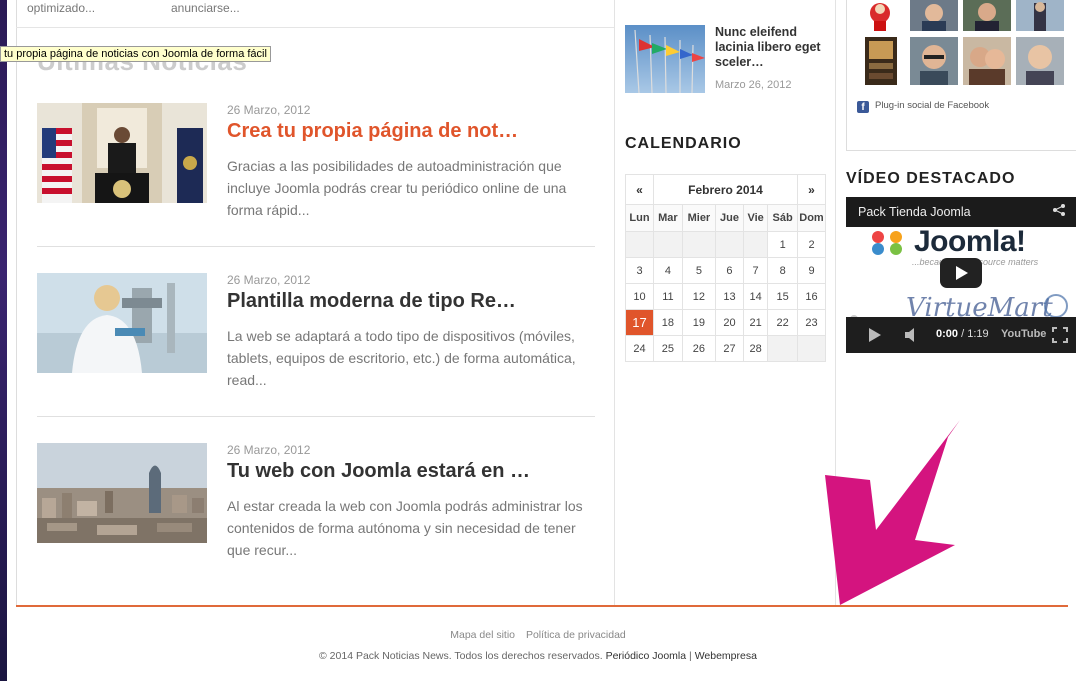 This screenshot has width=1076, height=681. Describe the element at coordinates (811, 189) in the screenshot. I see `calendar-next-button: »` at that location.